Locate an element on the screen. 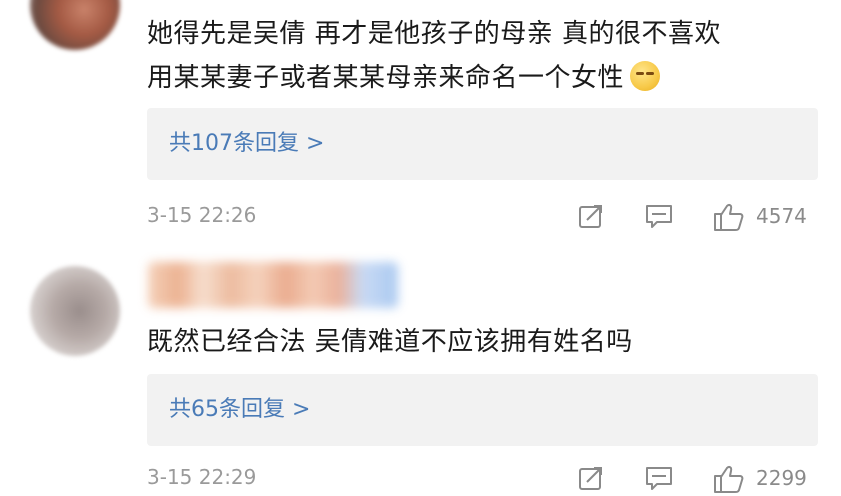  replies-box: 共107条回复 > is located at coordinates (482, 144).